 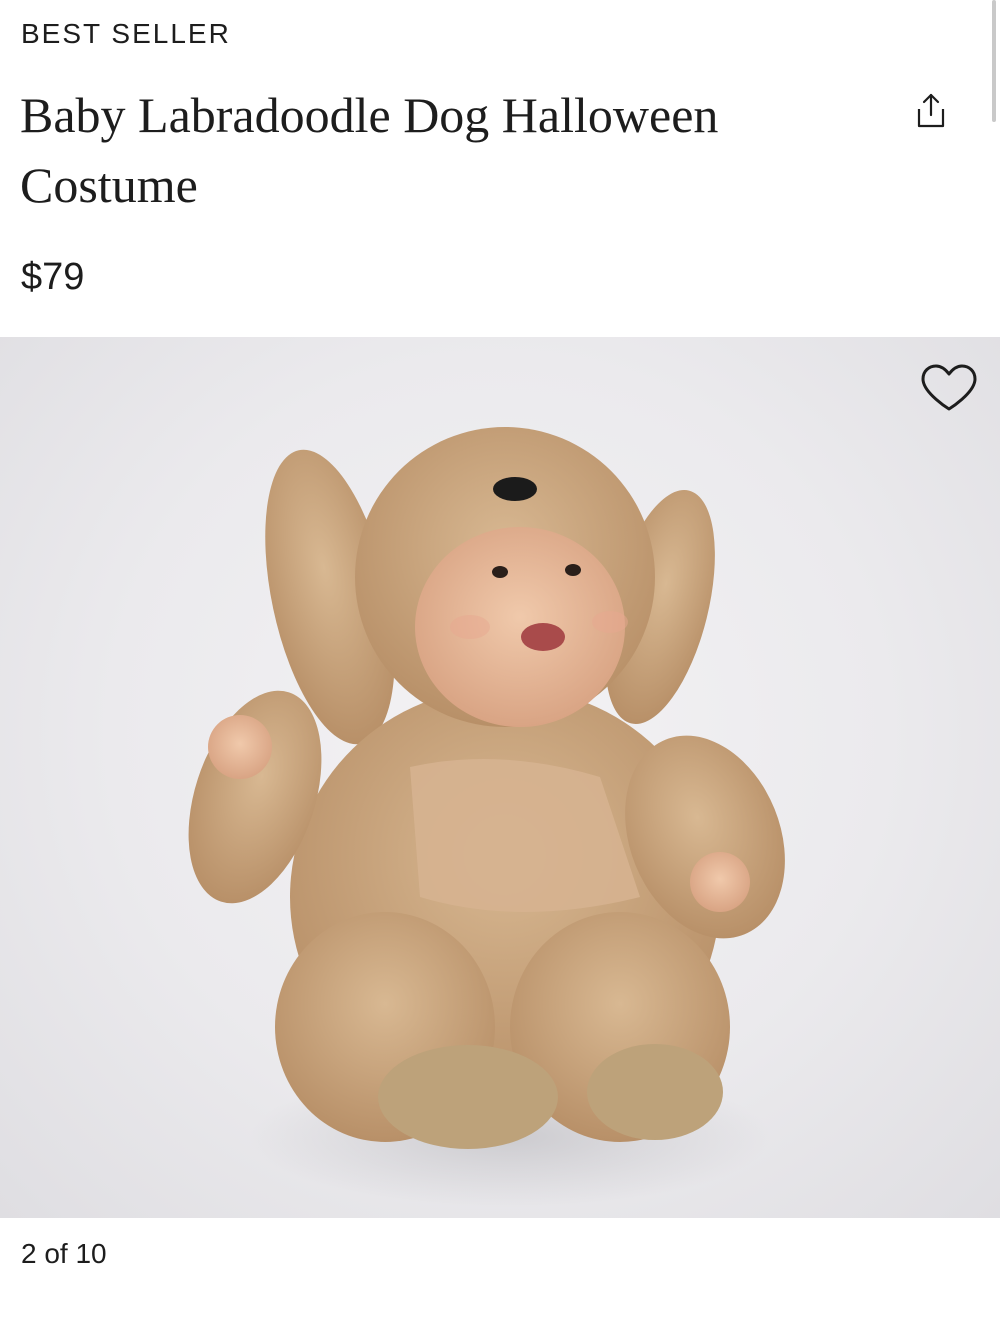 What do you see at coordinates (126, 33) in the screenshot?
I see `best-seller-badge: BEST SELLER` at bounding box center [126, 33].